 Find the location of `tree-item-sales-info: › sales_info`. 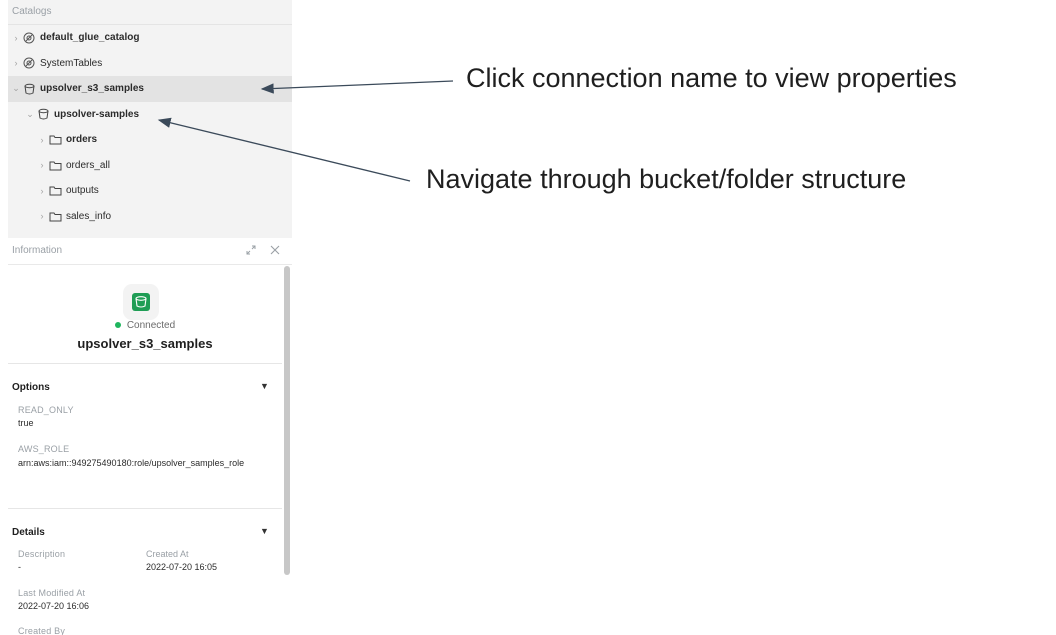

tree-item-sales-info: › sales_info is located at coordinates (150, 217).